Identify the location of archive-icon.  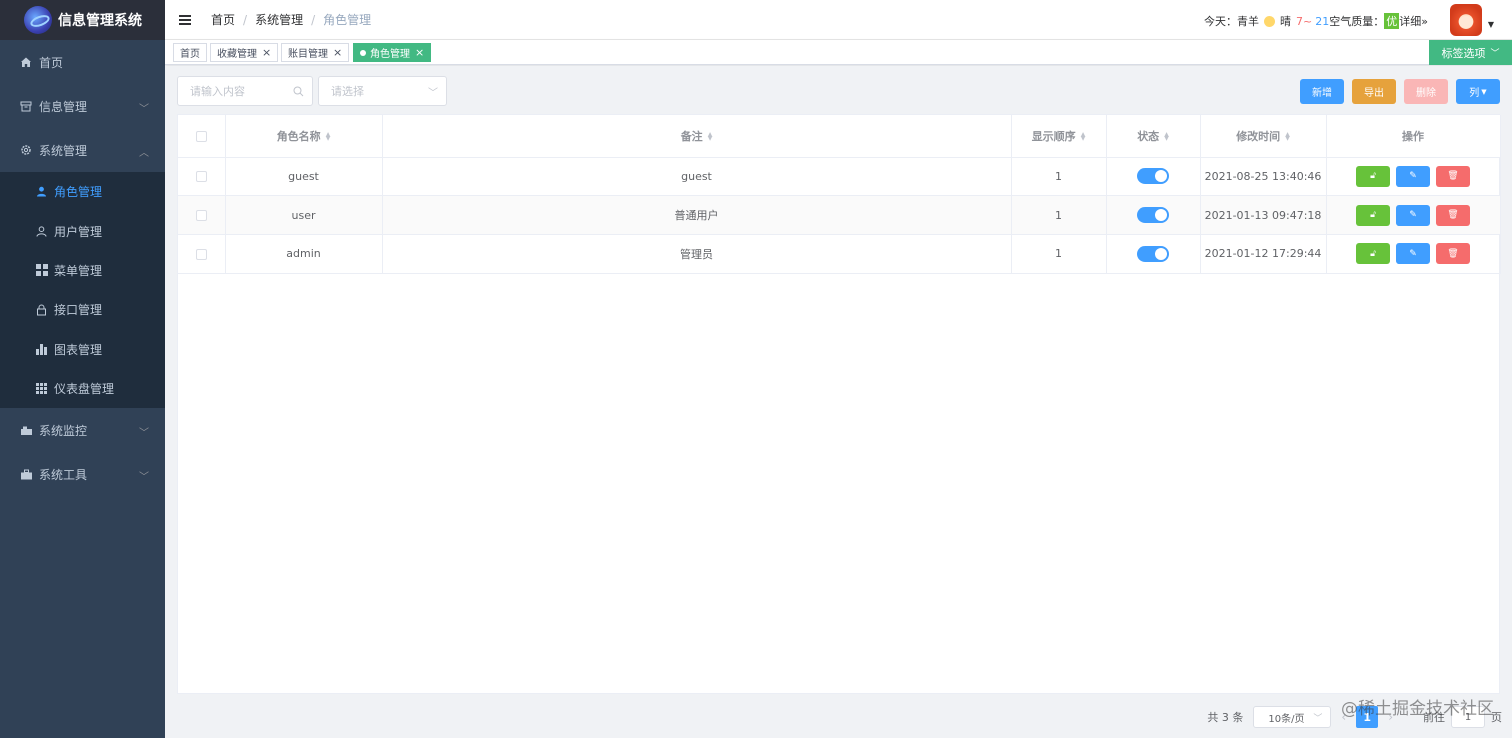
(26, 106).